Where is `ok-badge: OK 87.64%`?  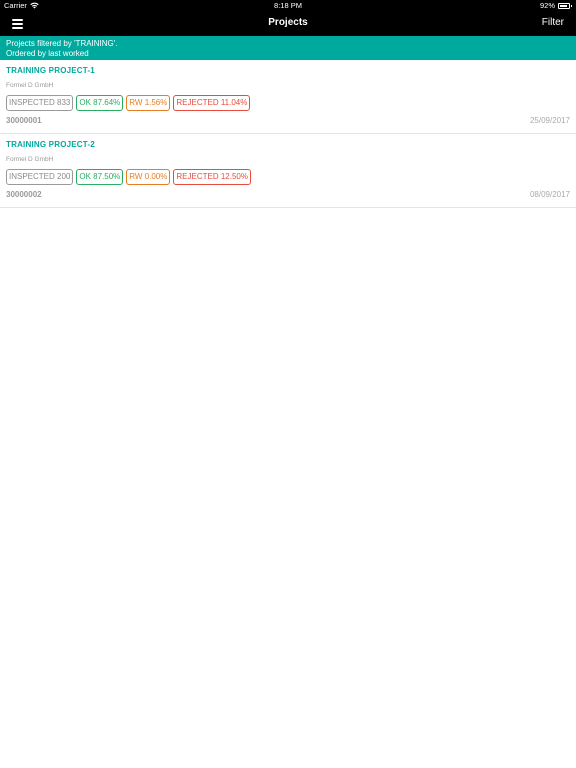
ok-badge: OK 87.64% is located at coordinates (100, 103).